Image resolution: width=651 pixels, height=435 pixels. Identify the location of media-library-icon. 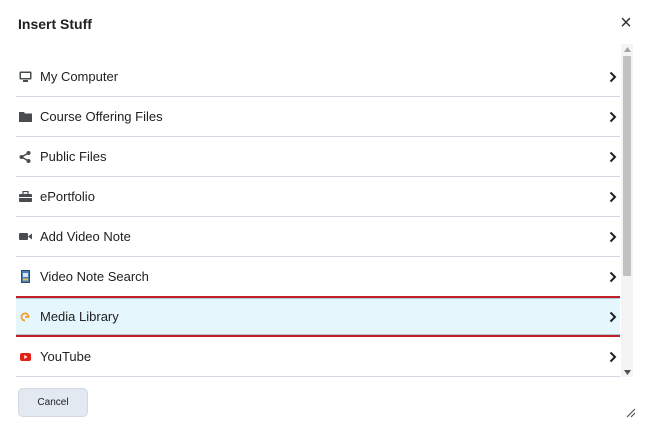
(25, 317).